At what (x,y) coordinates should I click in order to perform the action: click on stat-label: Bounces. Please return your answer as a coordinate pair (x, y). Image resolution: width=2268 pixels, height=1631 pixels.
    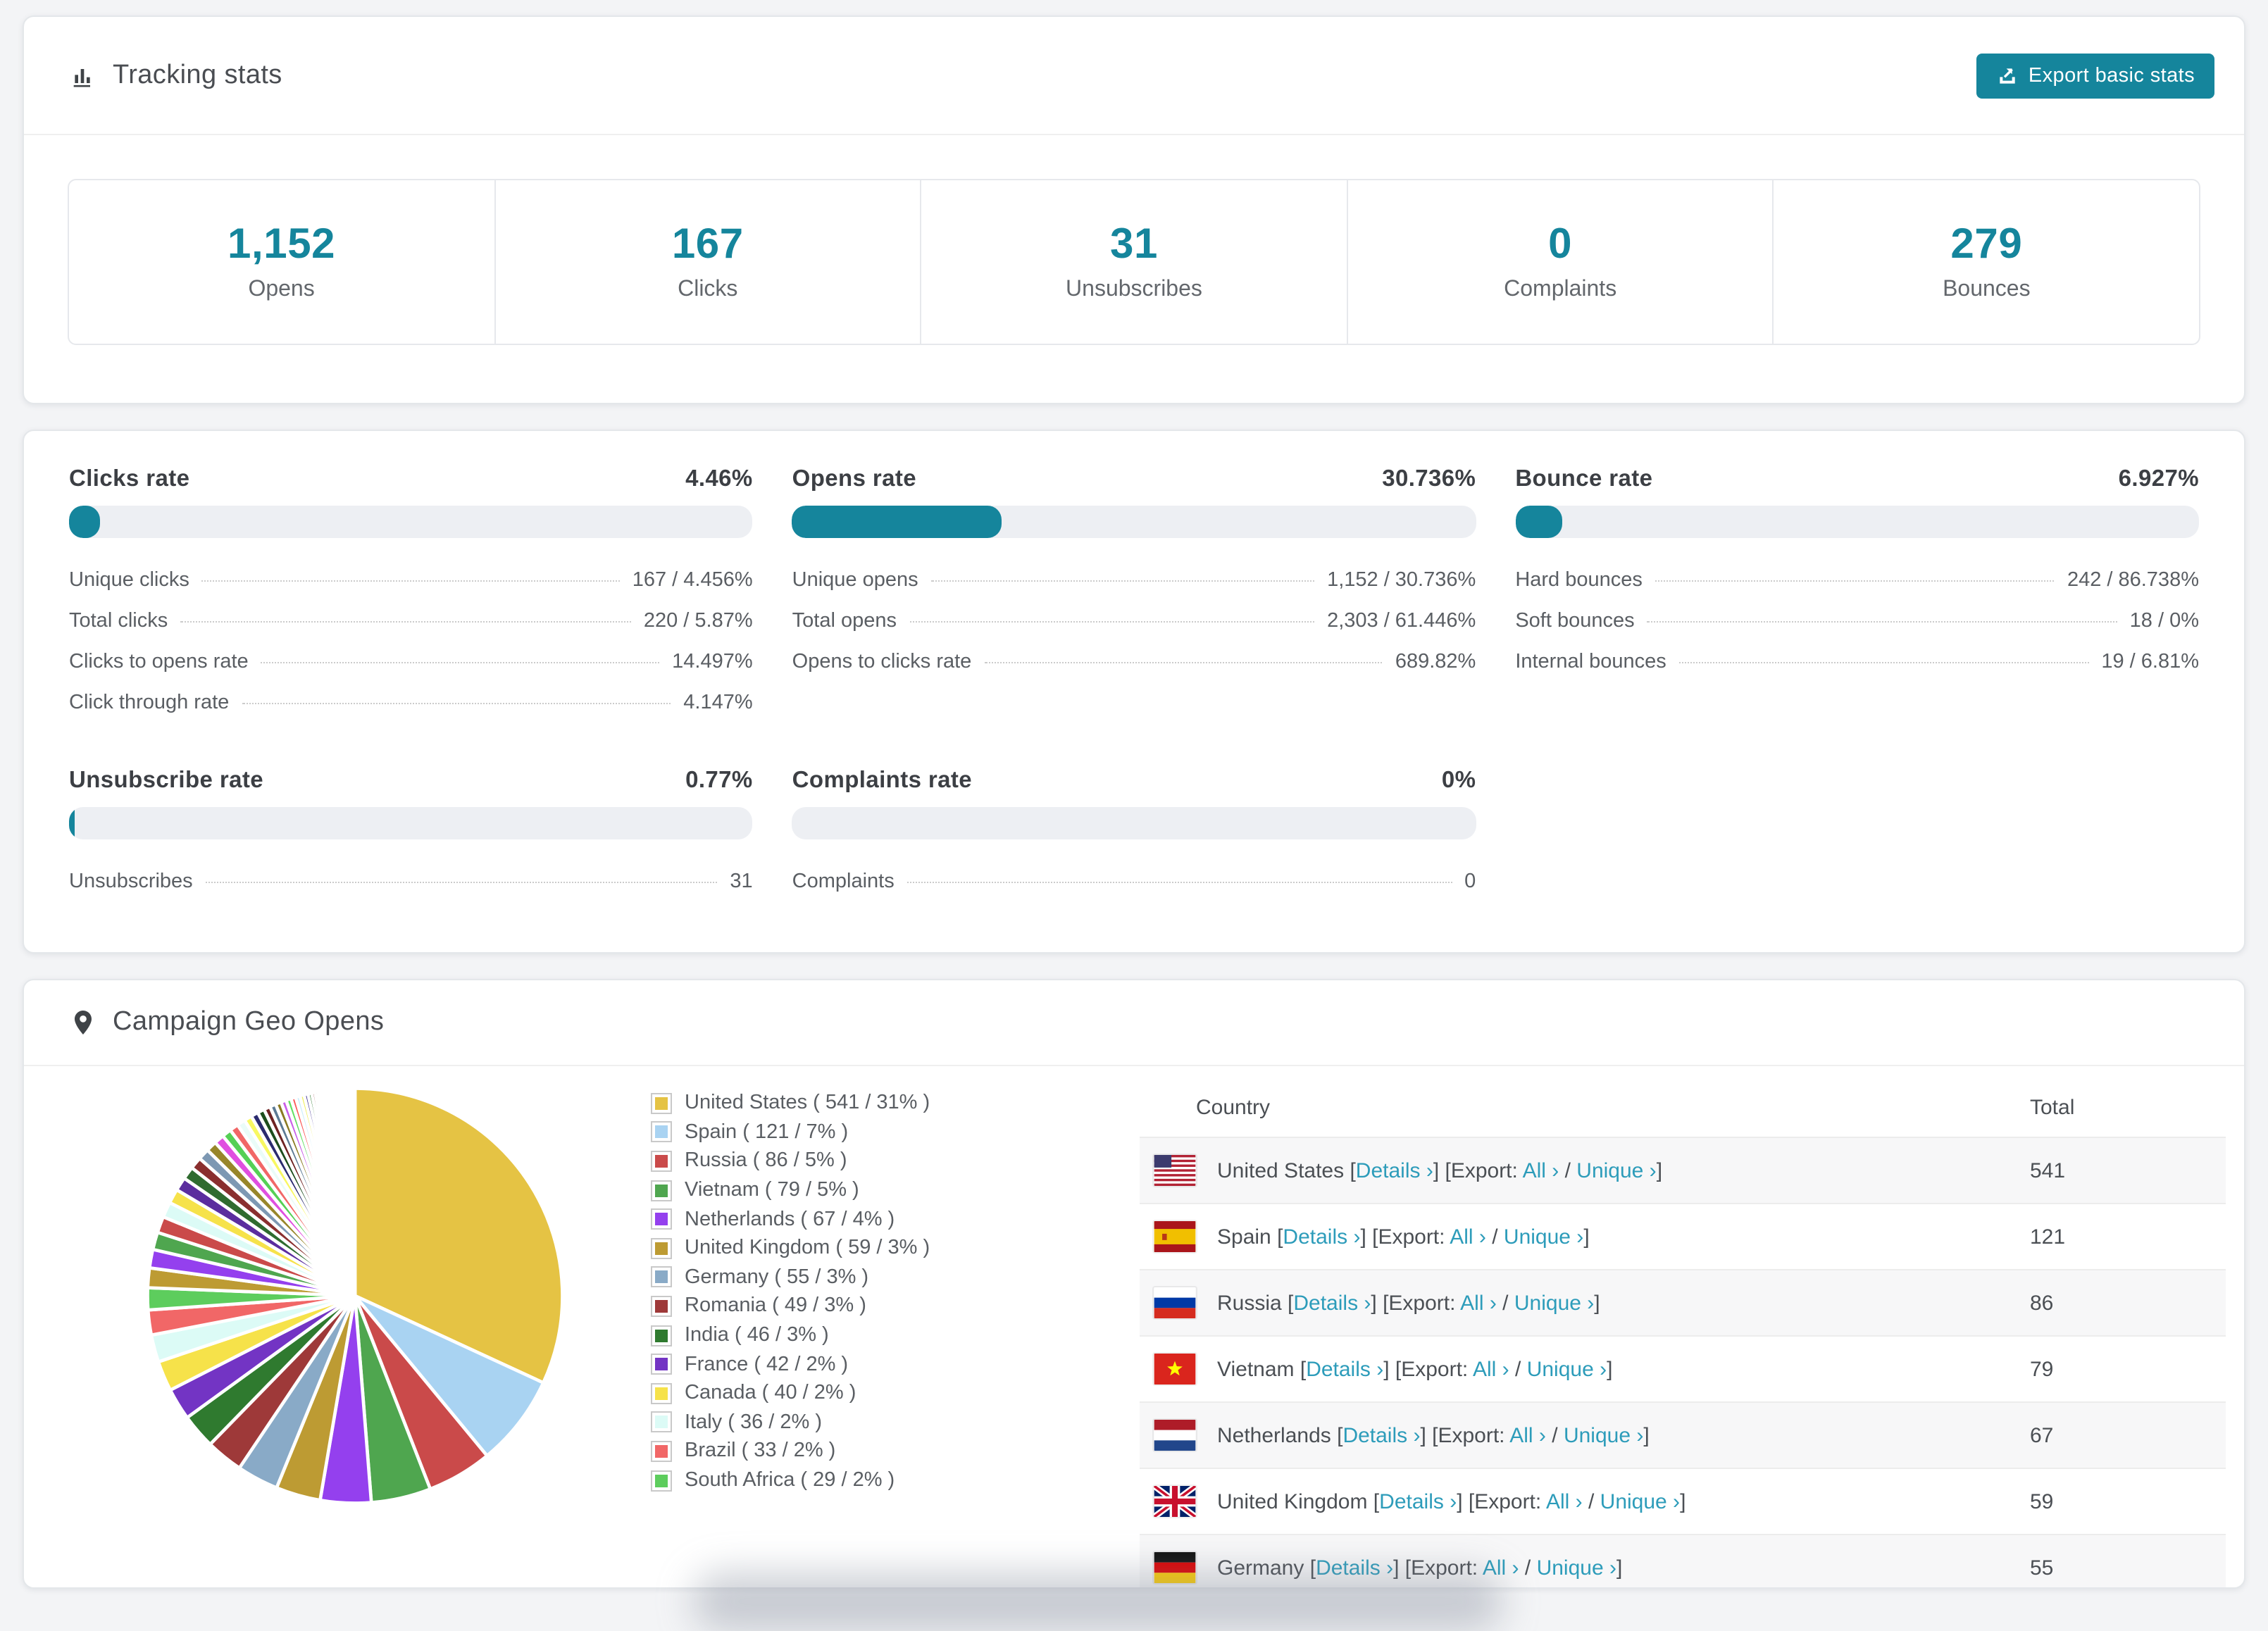
    Looking at the image, I should click on (1987, 289).